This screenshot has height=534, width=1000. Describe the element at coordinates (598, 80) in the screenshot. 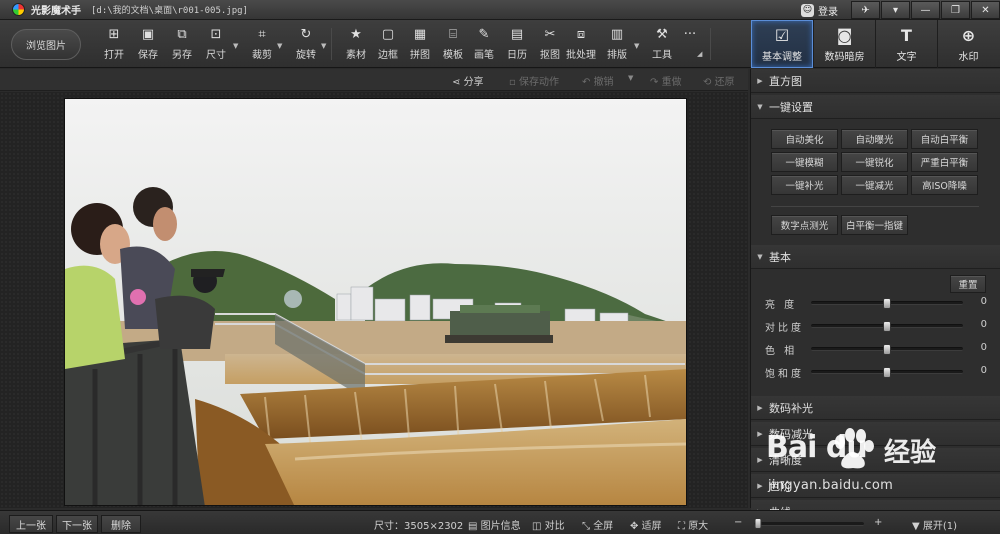

I see `undo-button: ↶ 撤销` at that location.